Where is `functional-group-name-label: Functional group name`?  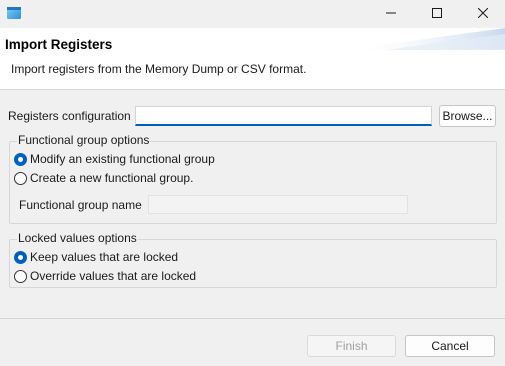 functional-group-name-label: Functional group name is located at coordinates (80, 205).